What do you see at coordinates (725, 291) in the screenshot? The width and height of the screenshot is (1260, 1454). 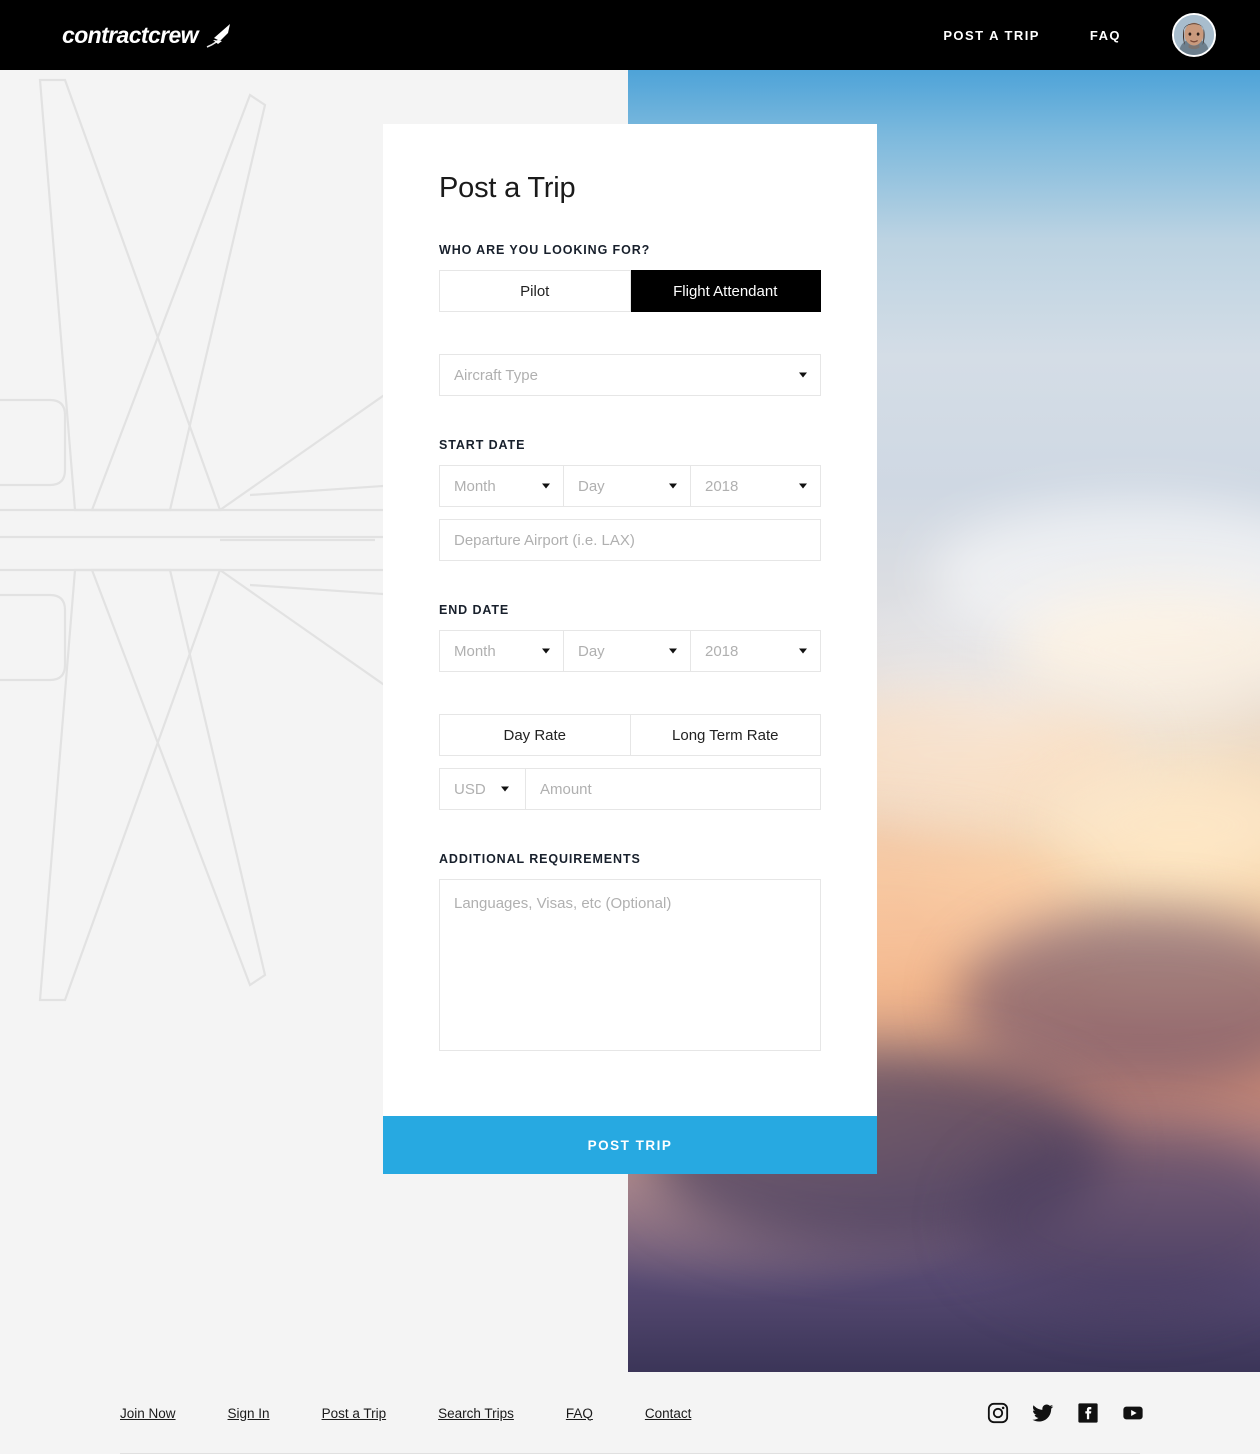 I see `role-option-flight-attendant: Flight Attendant` at bounding box center [725, 291].